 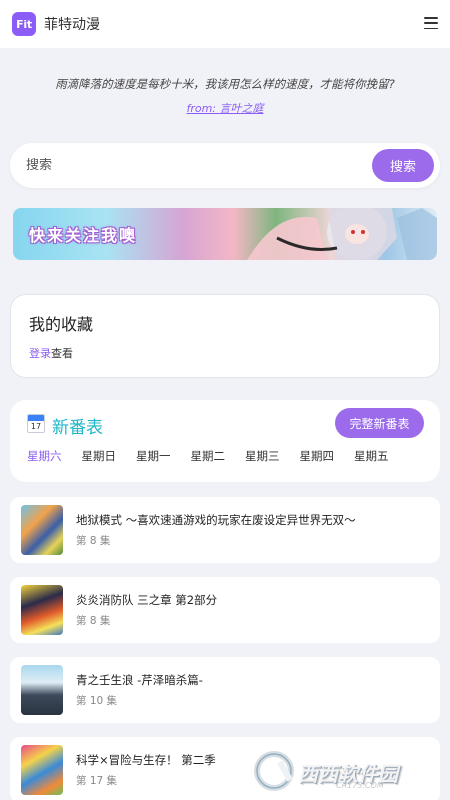 What do you see at coordinates (262, 456) in the screenshot?
I see `tab-wednesday: 星期三` at bounding box center [262, 456].